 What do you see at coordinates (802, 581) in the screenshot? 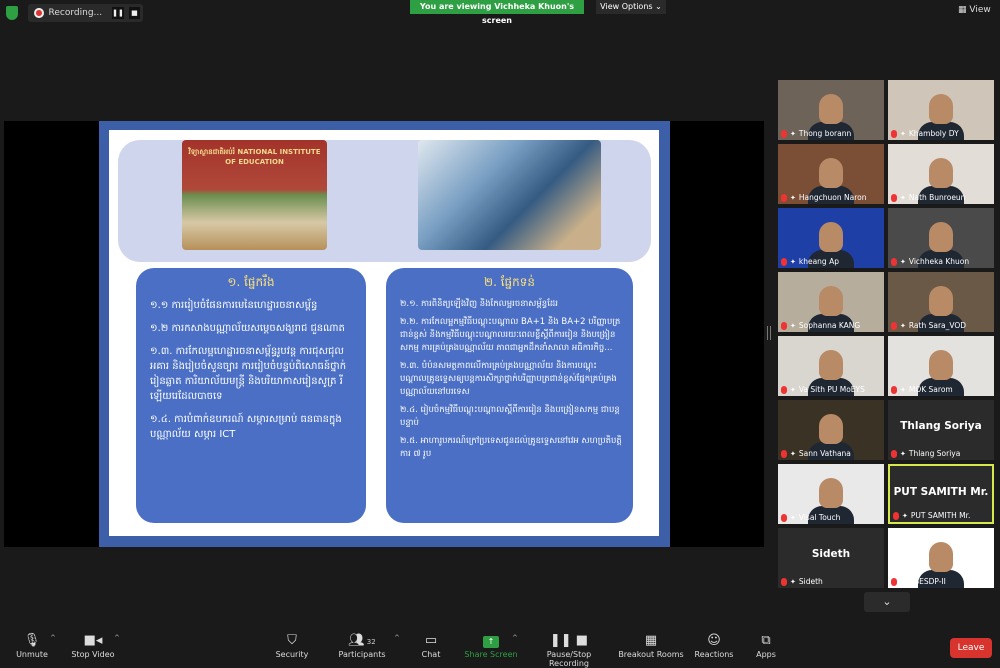
I see `participant-label: ✦ Sideth` at bounding box center [802, 581].